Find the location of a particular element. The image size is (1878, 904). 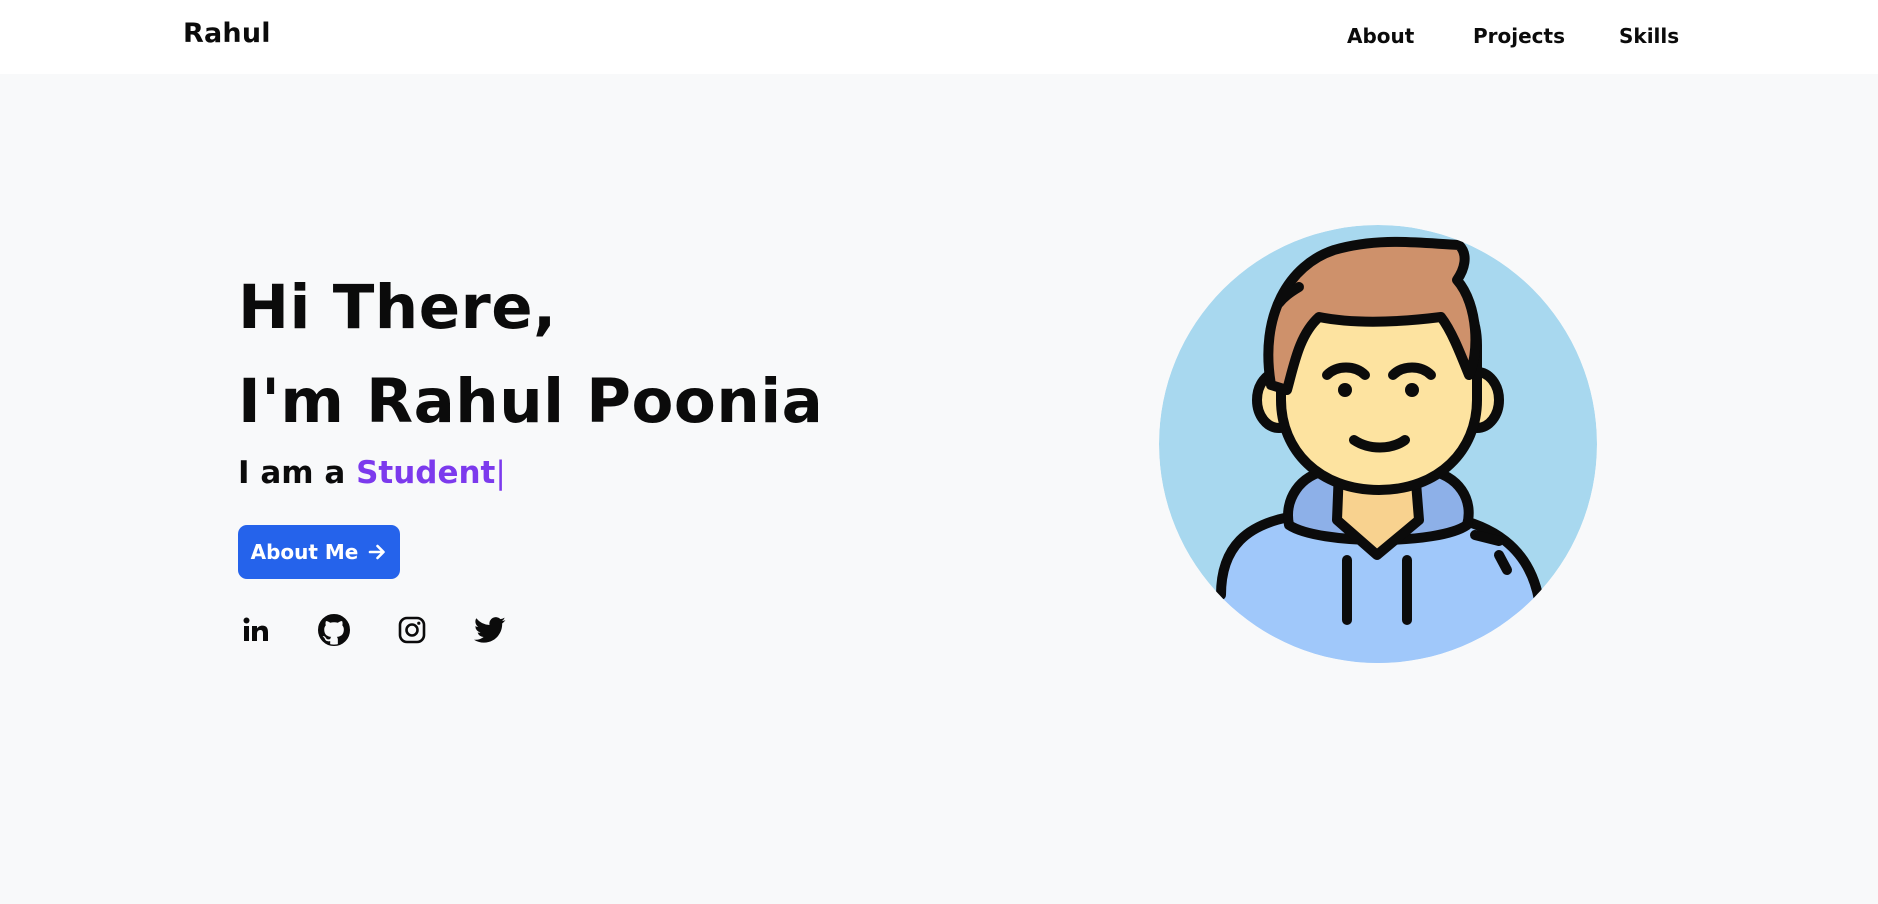

typing-cursor: | is located at coordinates (500, 473).